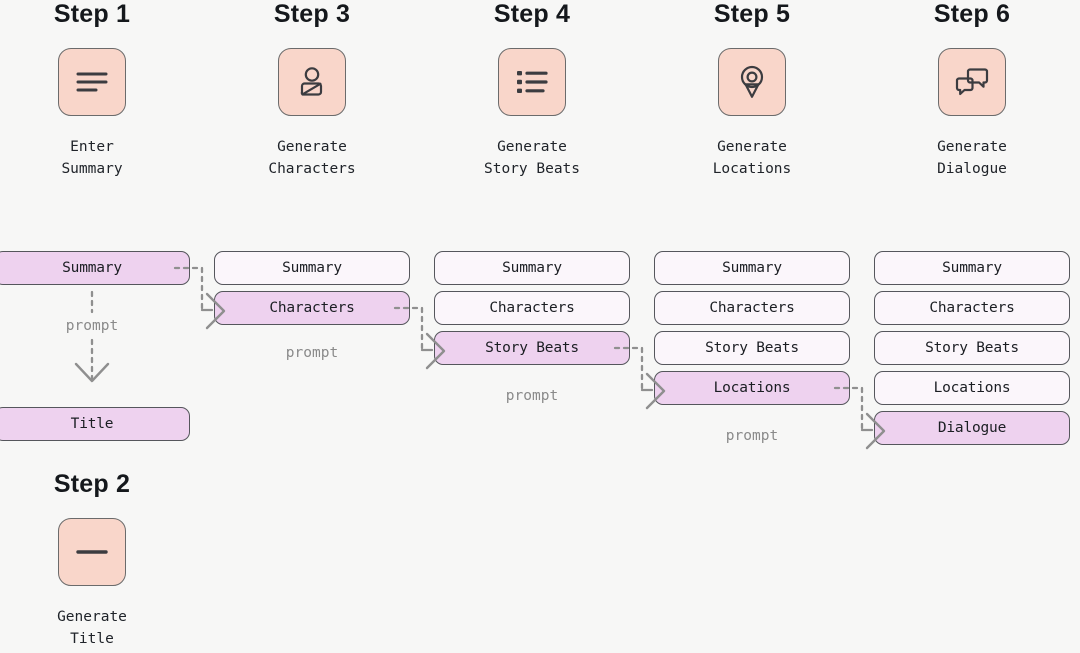 The image size is (1080, 653). I want to click on artifact-stack-2: Summary Characters, so click(312, 291).